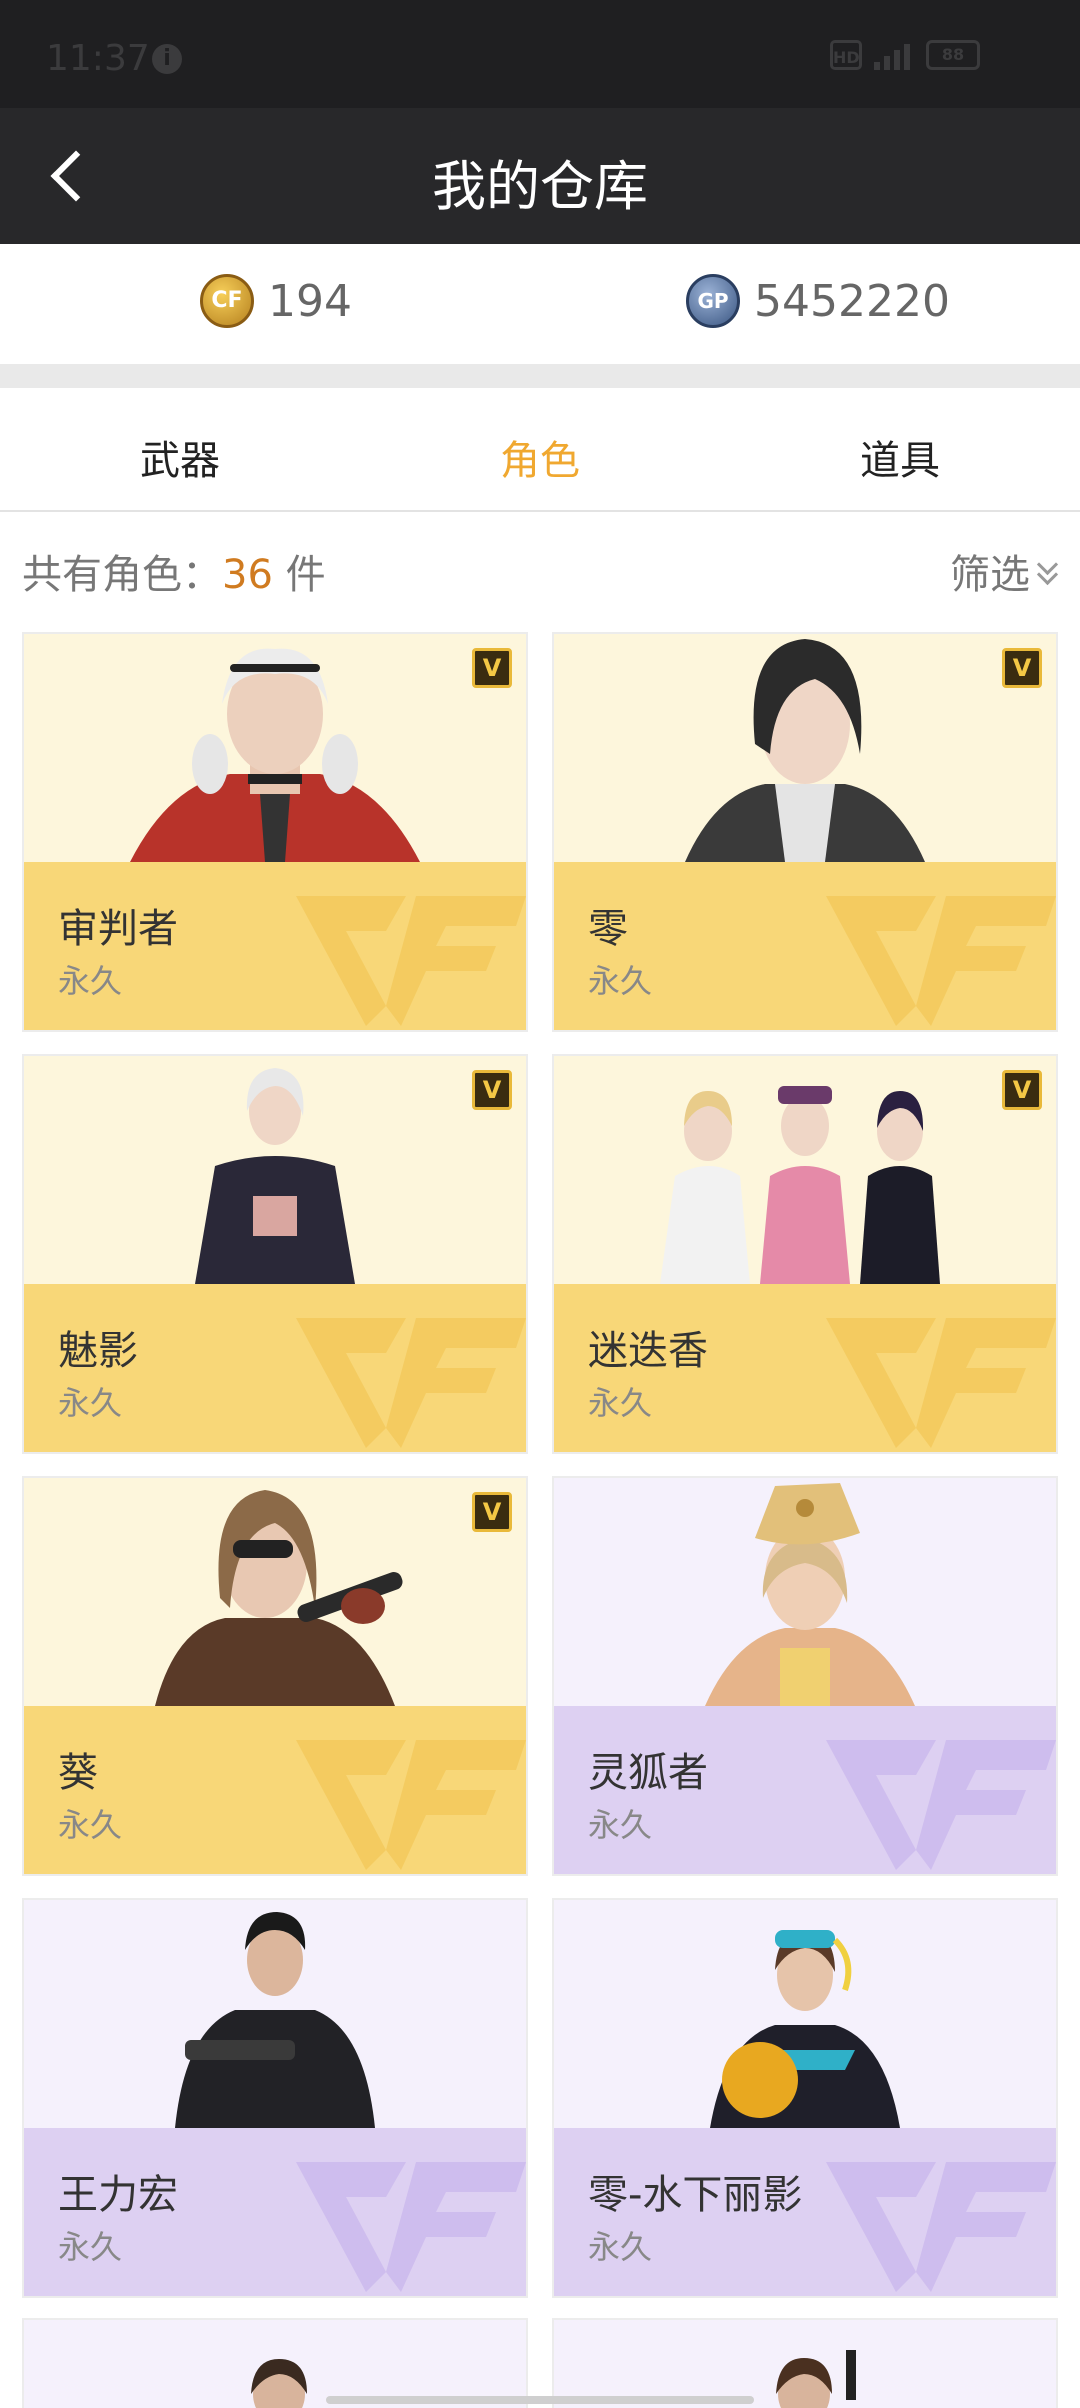 This screenshot has width=1080, height=2408. I want to click on character-name: 零-水下丽影, so click(695, 2195).